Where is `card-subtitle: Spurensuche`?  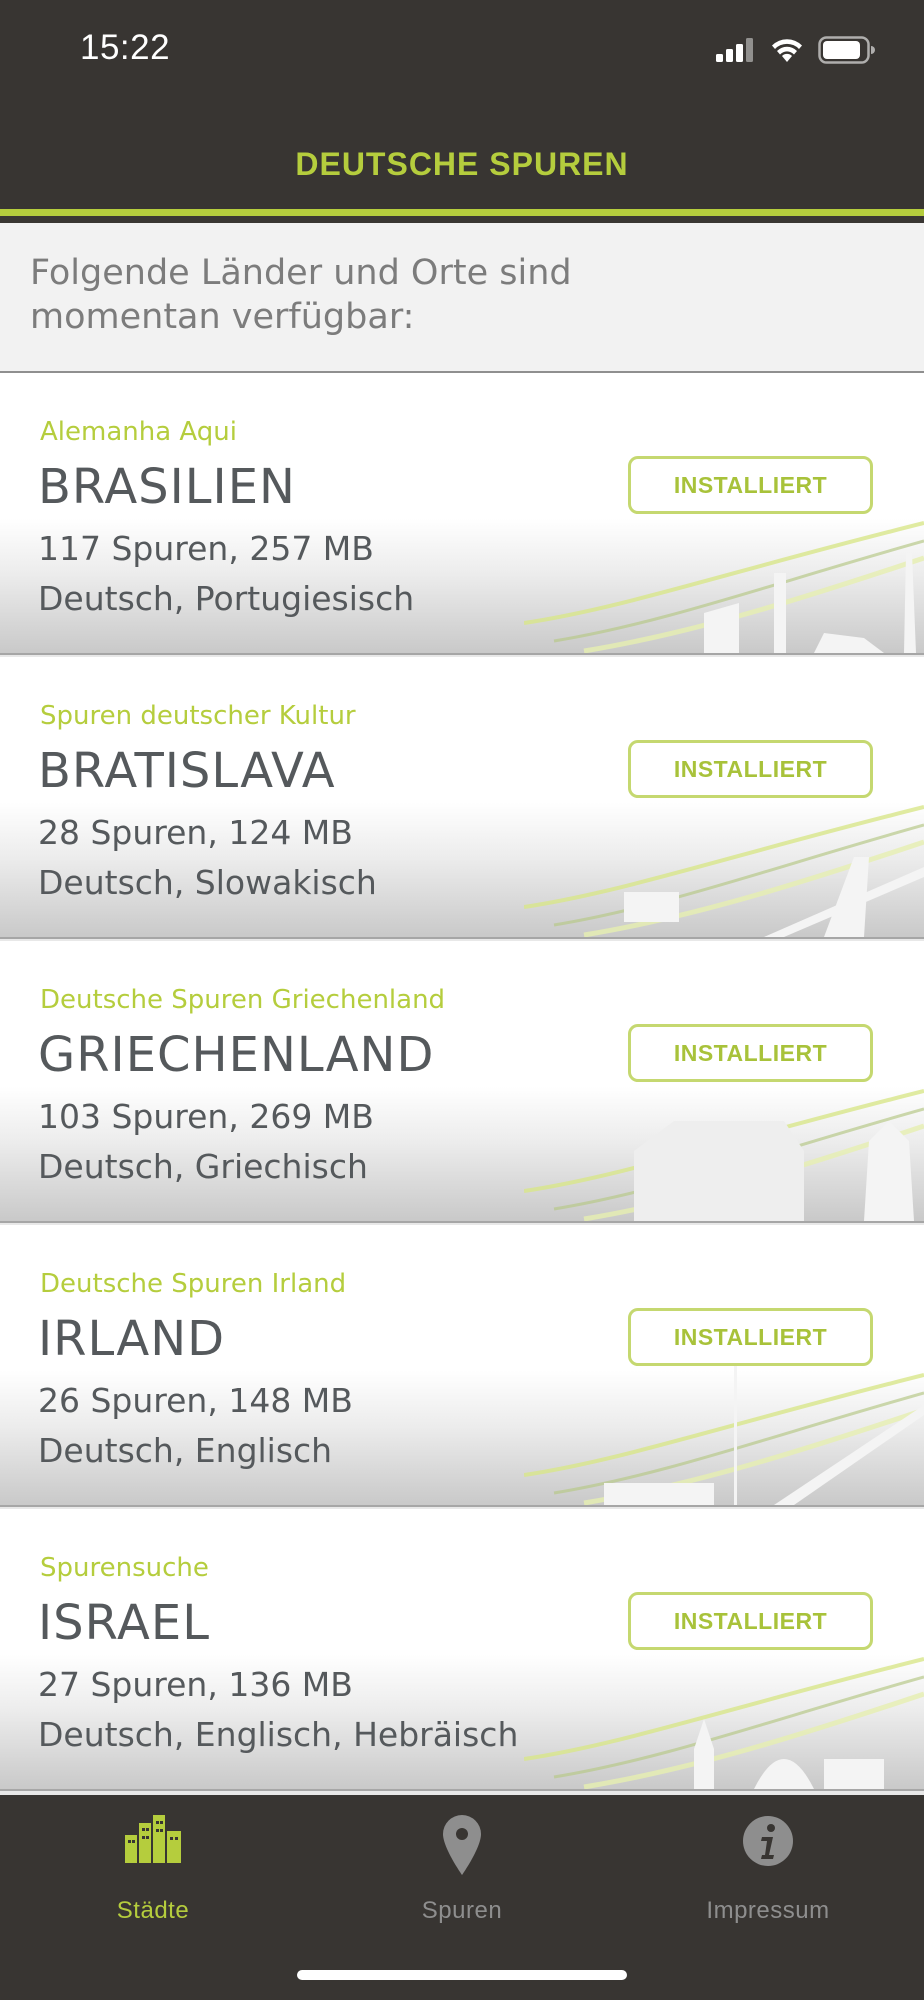 card-subtitle: Spurensuche is located at coordinates (124, 1568).